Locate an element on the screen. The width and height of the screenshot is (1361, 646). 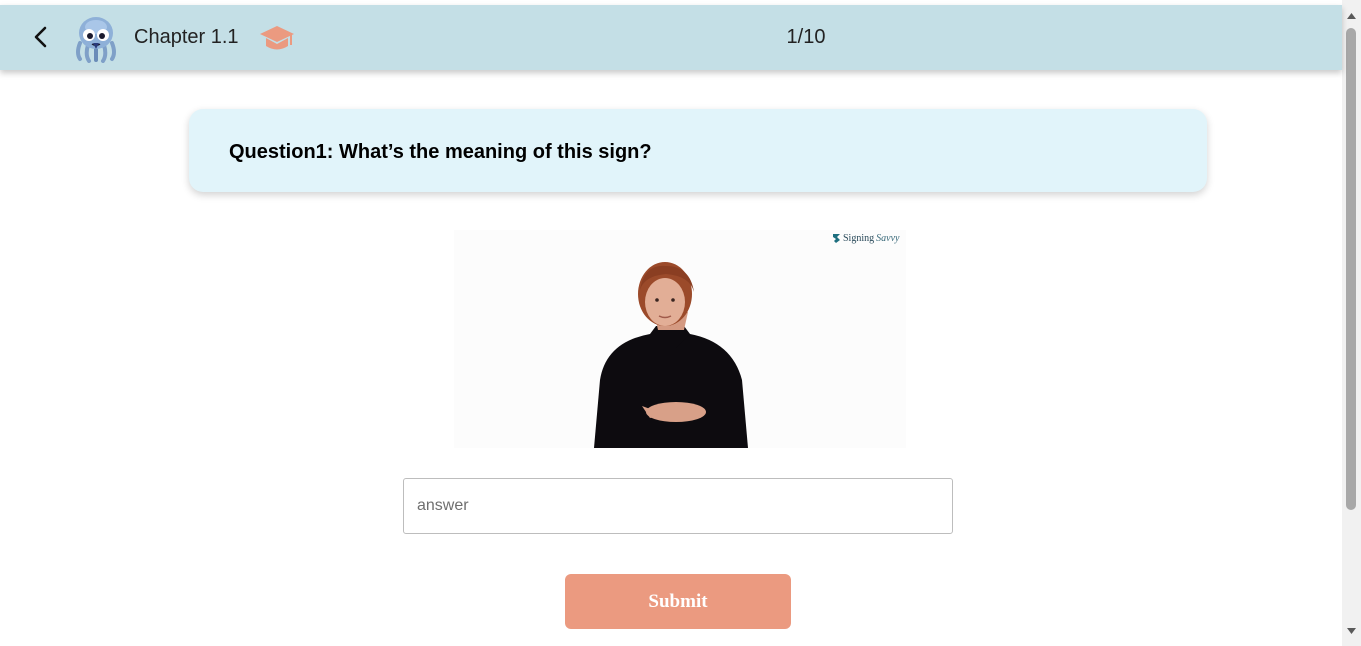
scroll-down-button is located at coordinates (1351, 630).